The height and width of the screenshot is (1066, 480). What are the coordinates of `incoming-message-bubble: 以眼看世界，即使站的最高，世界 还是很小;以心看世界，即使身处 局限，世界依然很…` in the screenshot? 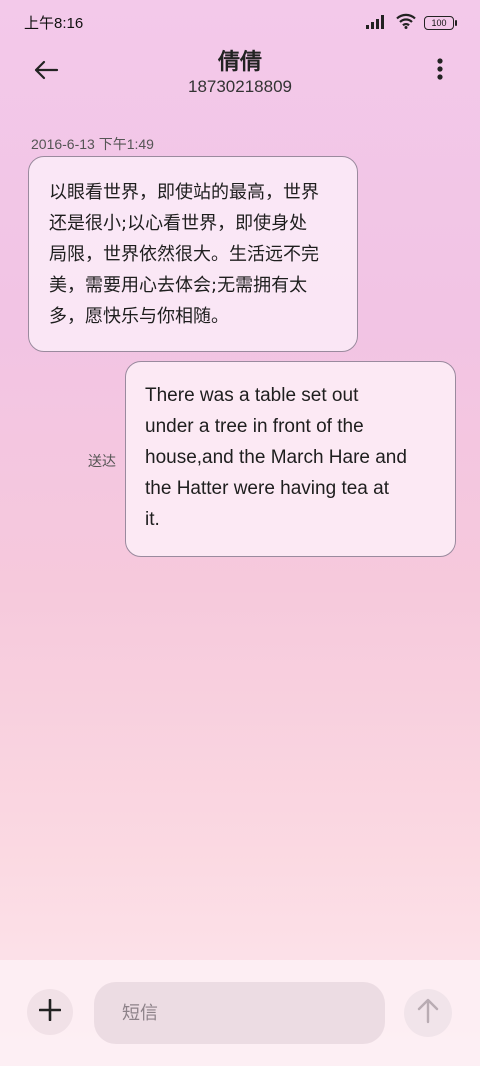 It's located at (193, 254).